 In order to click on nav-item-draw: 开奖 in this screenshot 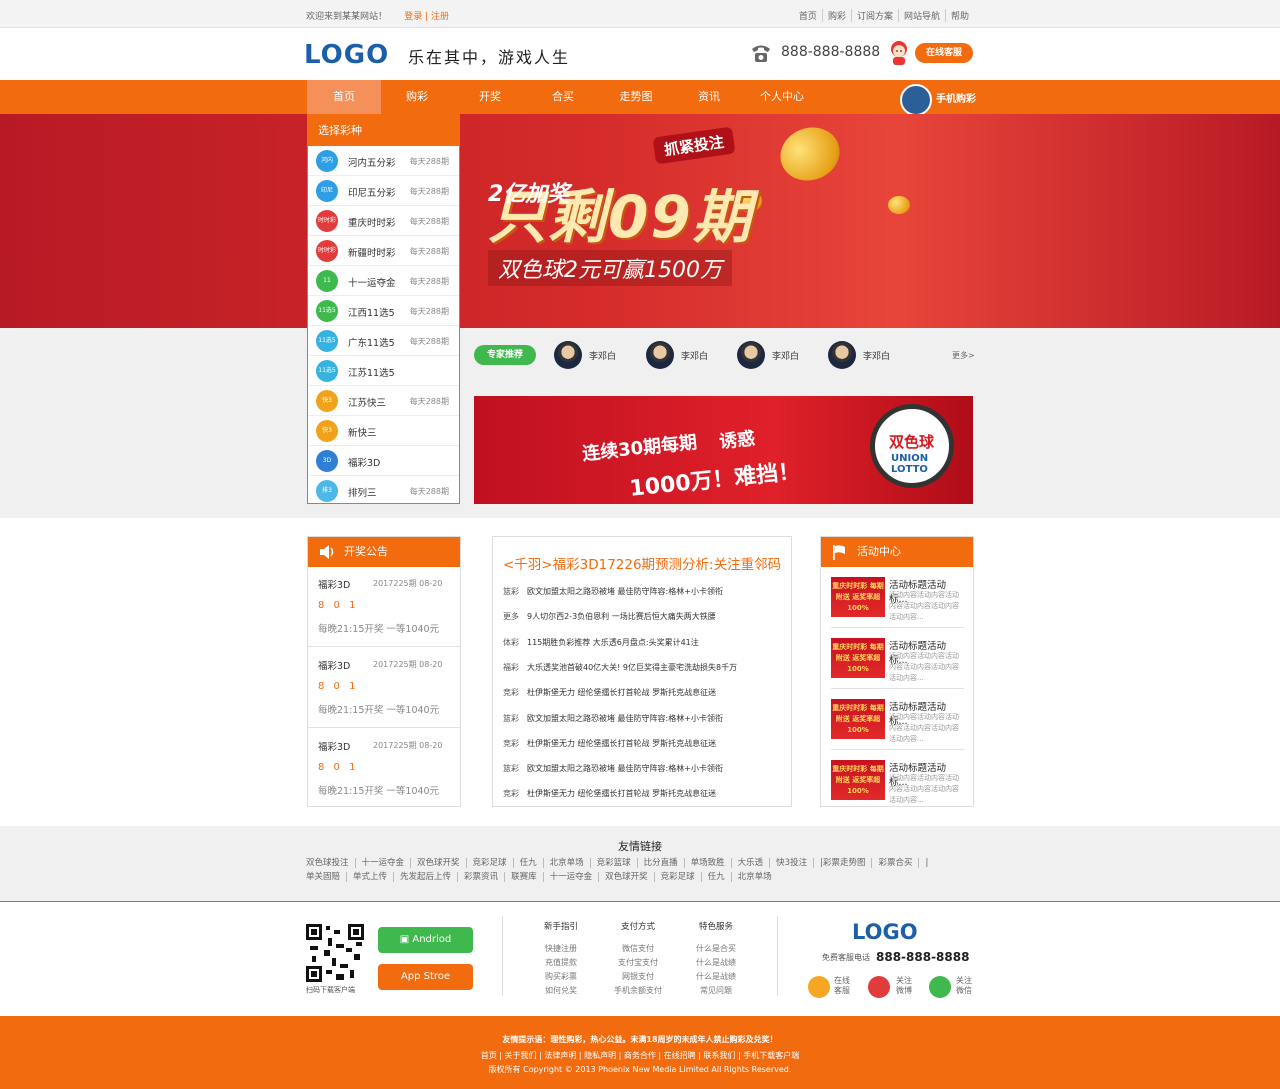, I will do `click(490, 97)`.